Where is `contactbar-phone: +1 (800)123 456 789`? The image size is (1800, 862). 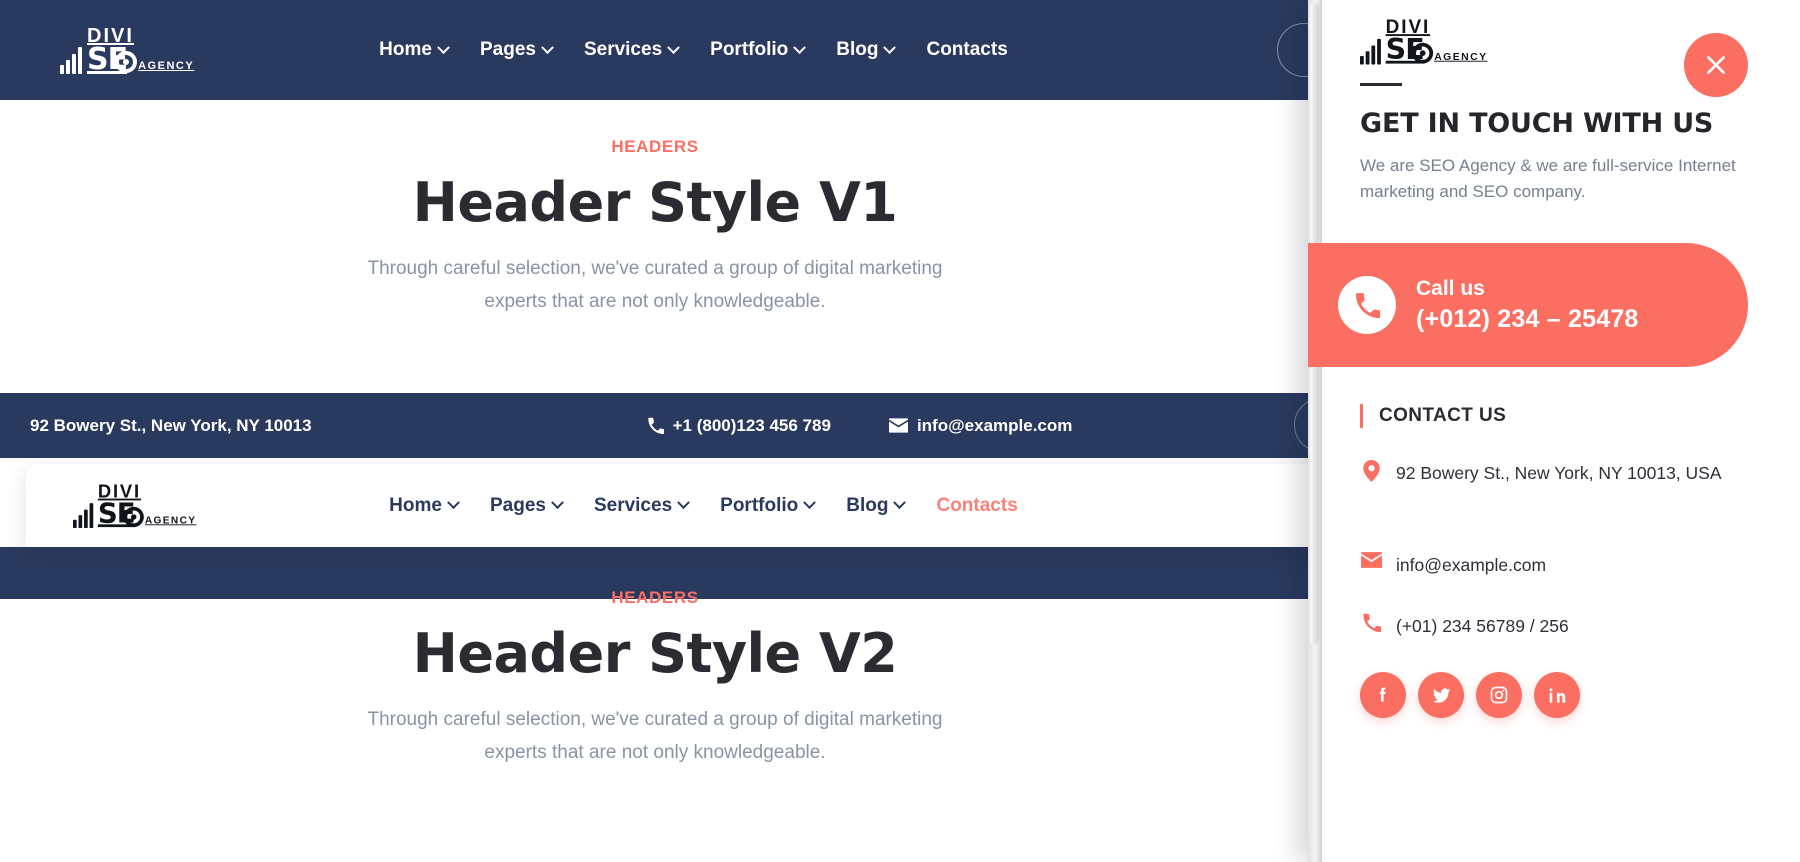
contactbar-phone: +1 (800)123 456 789 is located at coordinates (739, 426).